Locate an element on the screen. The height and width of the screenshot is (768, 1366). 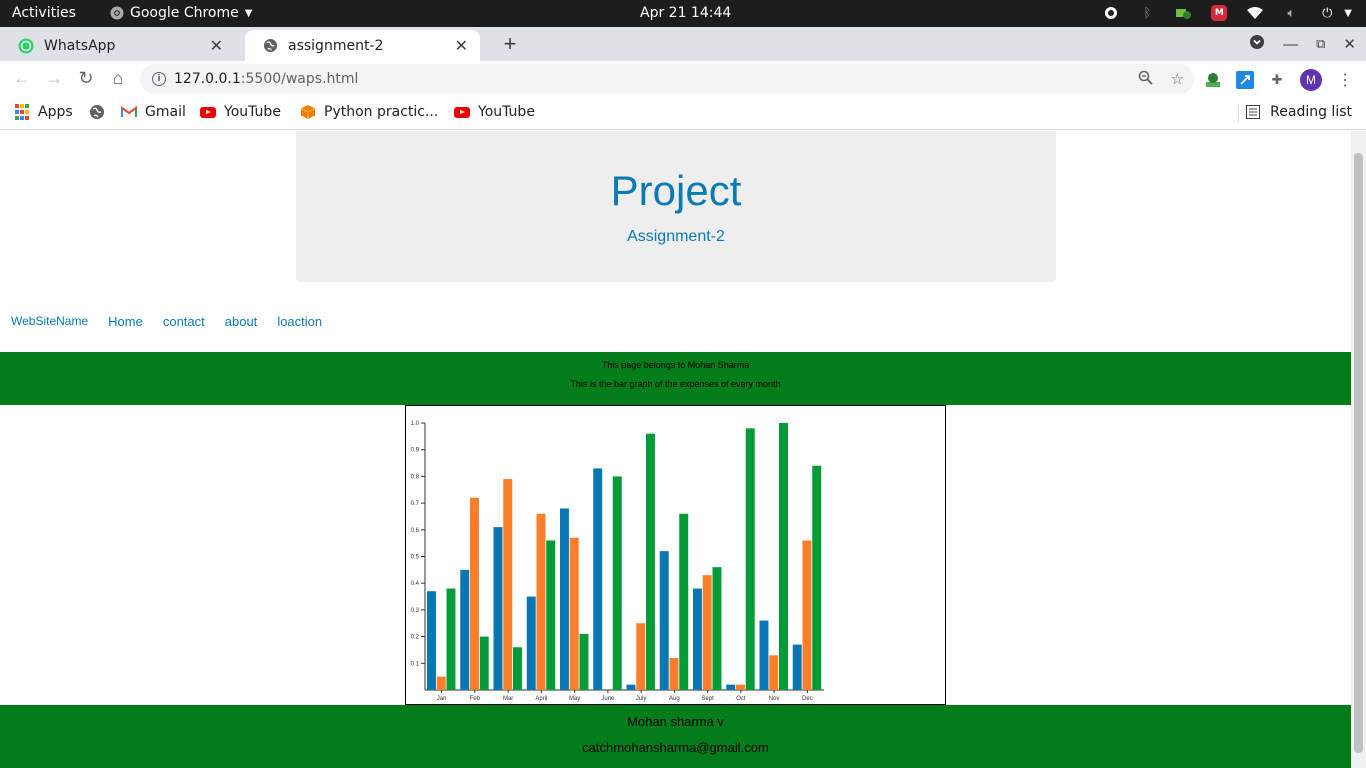
y-tick-label: 0.1 is located at coordinates (415, 664).